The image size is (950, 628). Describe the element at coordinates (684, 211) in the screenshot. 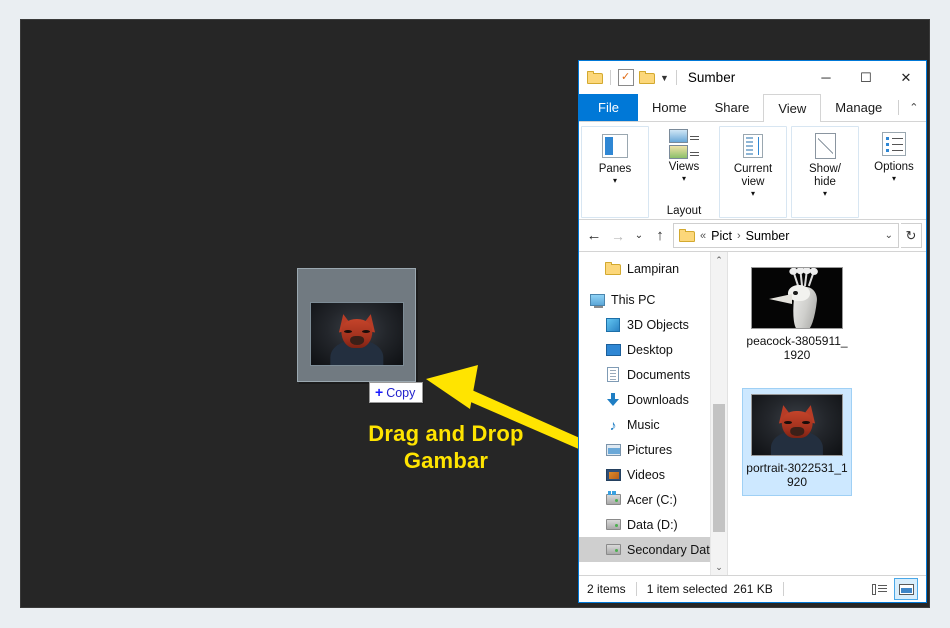

I see `ribbon-group-layout-label: Layout` at that location.